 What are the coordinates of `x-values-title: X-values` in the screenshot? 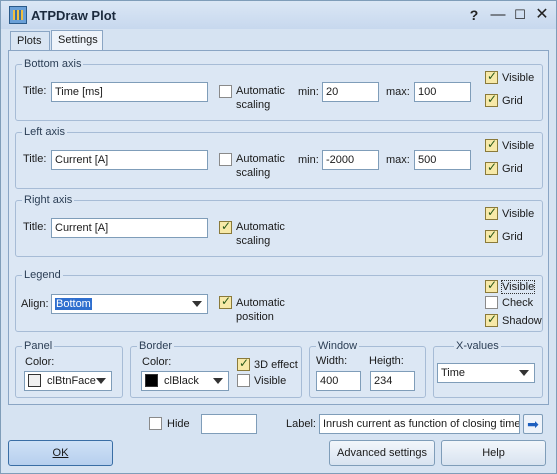 It's located at (477, 346).